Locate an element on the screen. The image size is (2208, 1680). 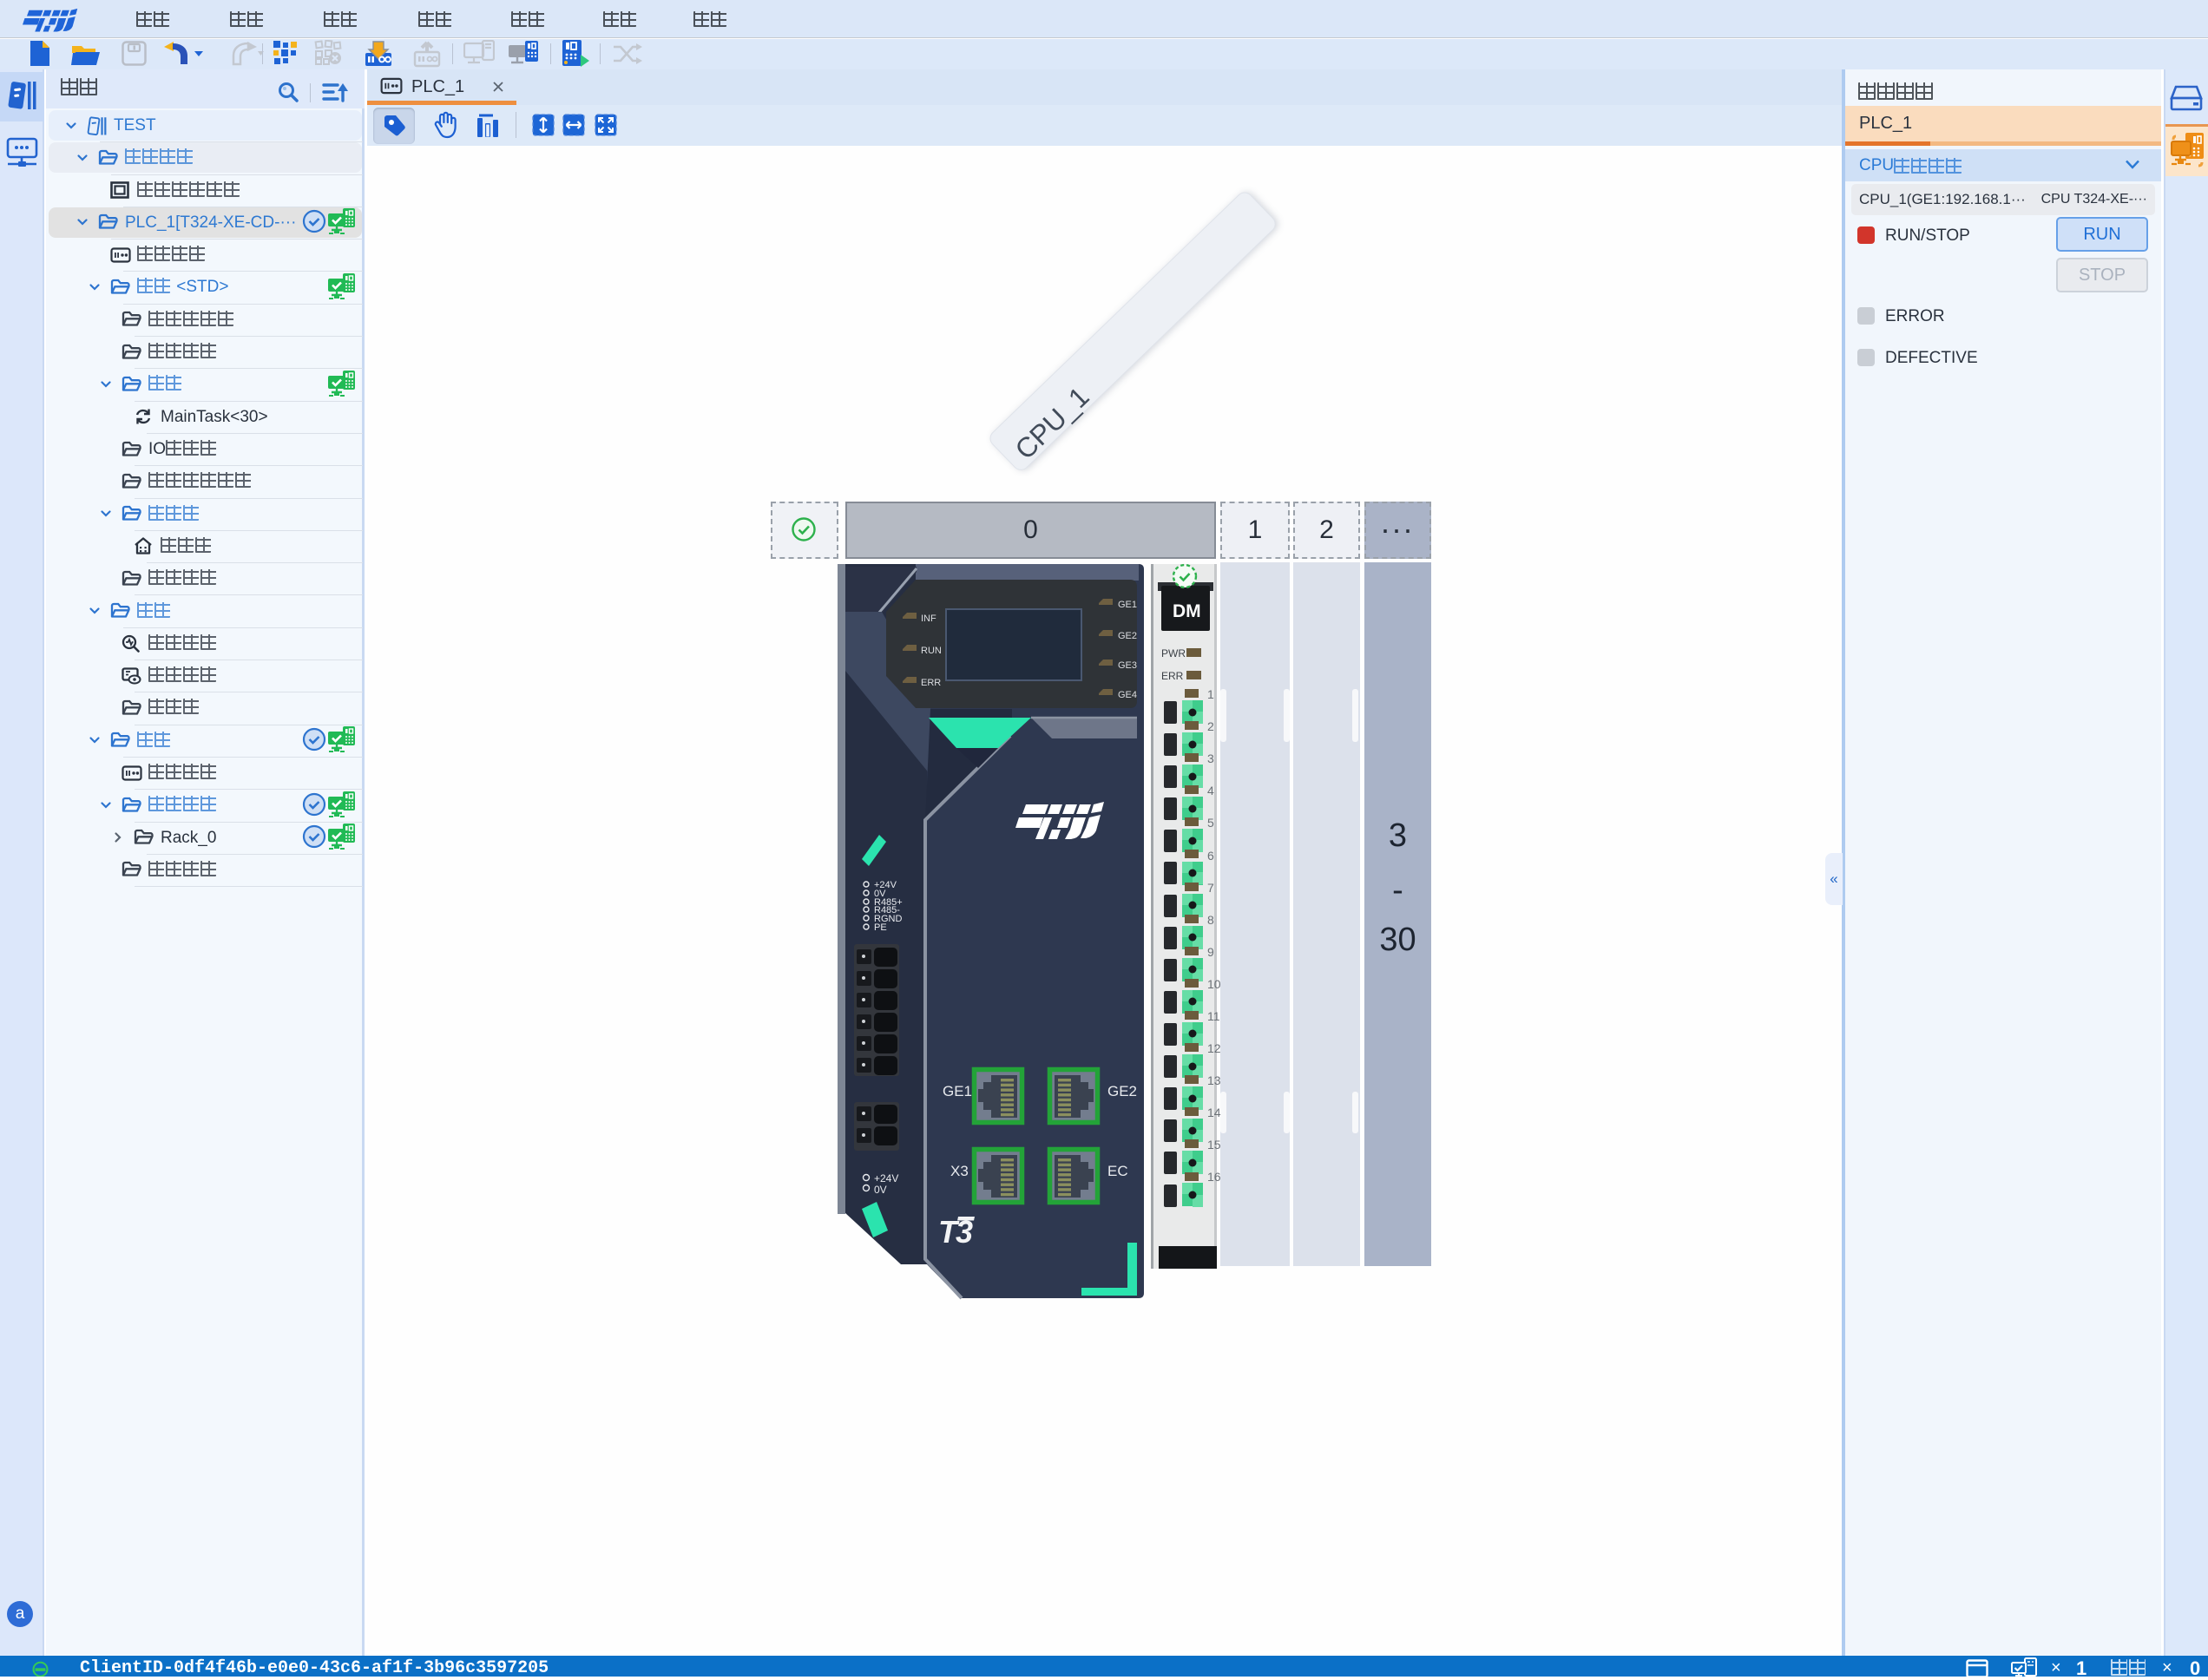
svg-text: 15 is located at coordinates (1214, 1145).